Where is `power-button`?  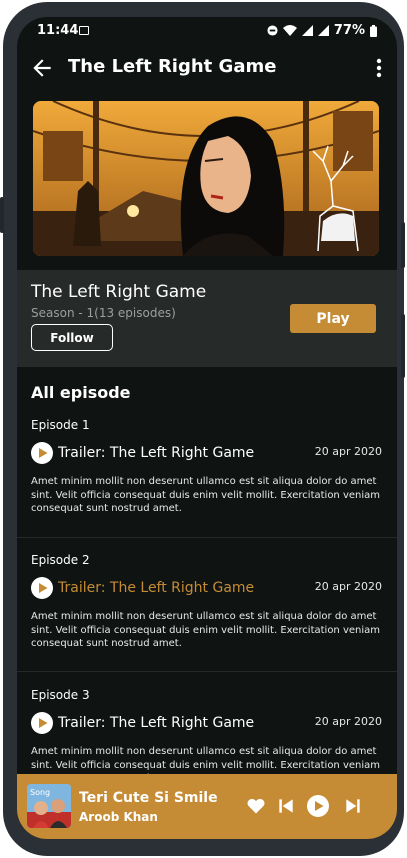
power-button is located at coordinates (403, 346).